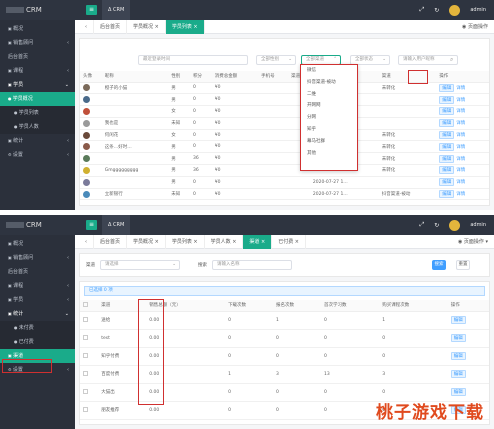 The width and height of the screenshot is (494, 429). I want to click on select-all-checkbox, so click(85, 305).